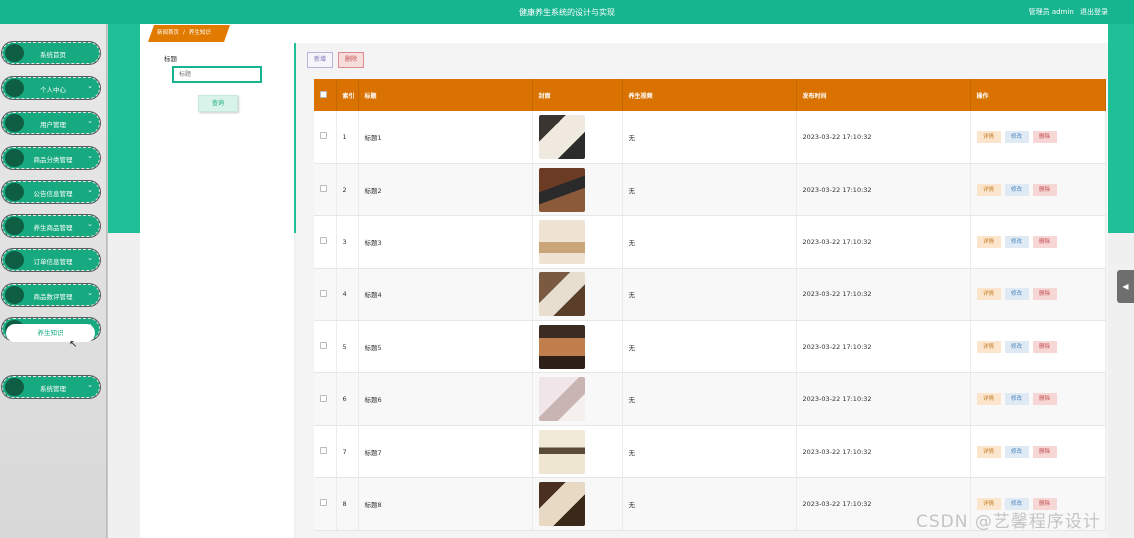 This screenshot has height=538, width=1134. What do you see at coordinates (217, 290) in the screenshot?
I see `search-panel: 标题 查询` at bounding box center [217, 290].